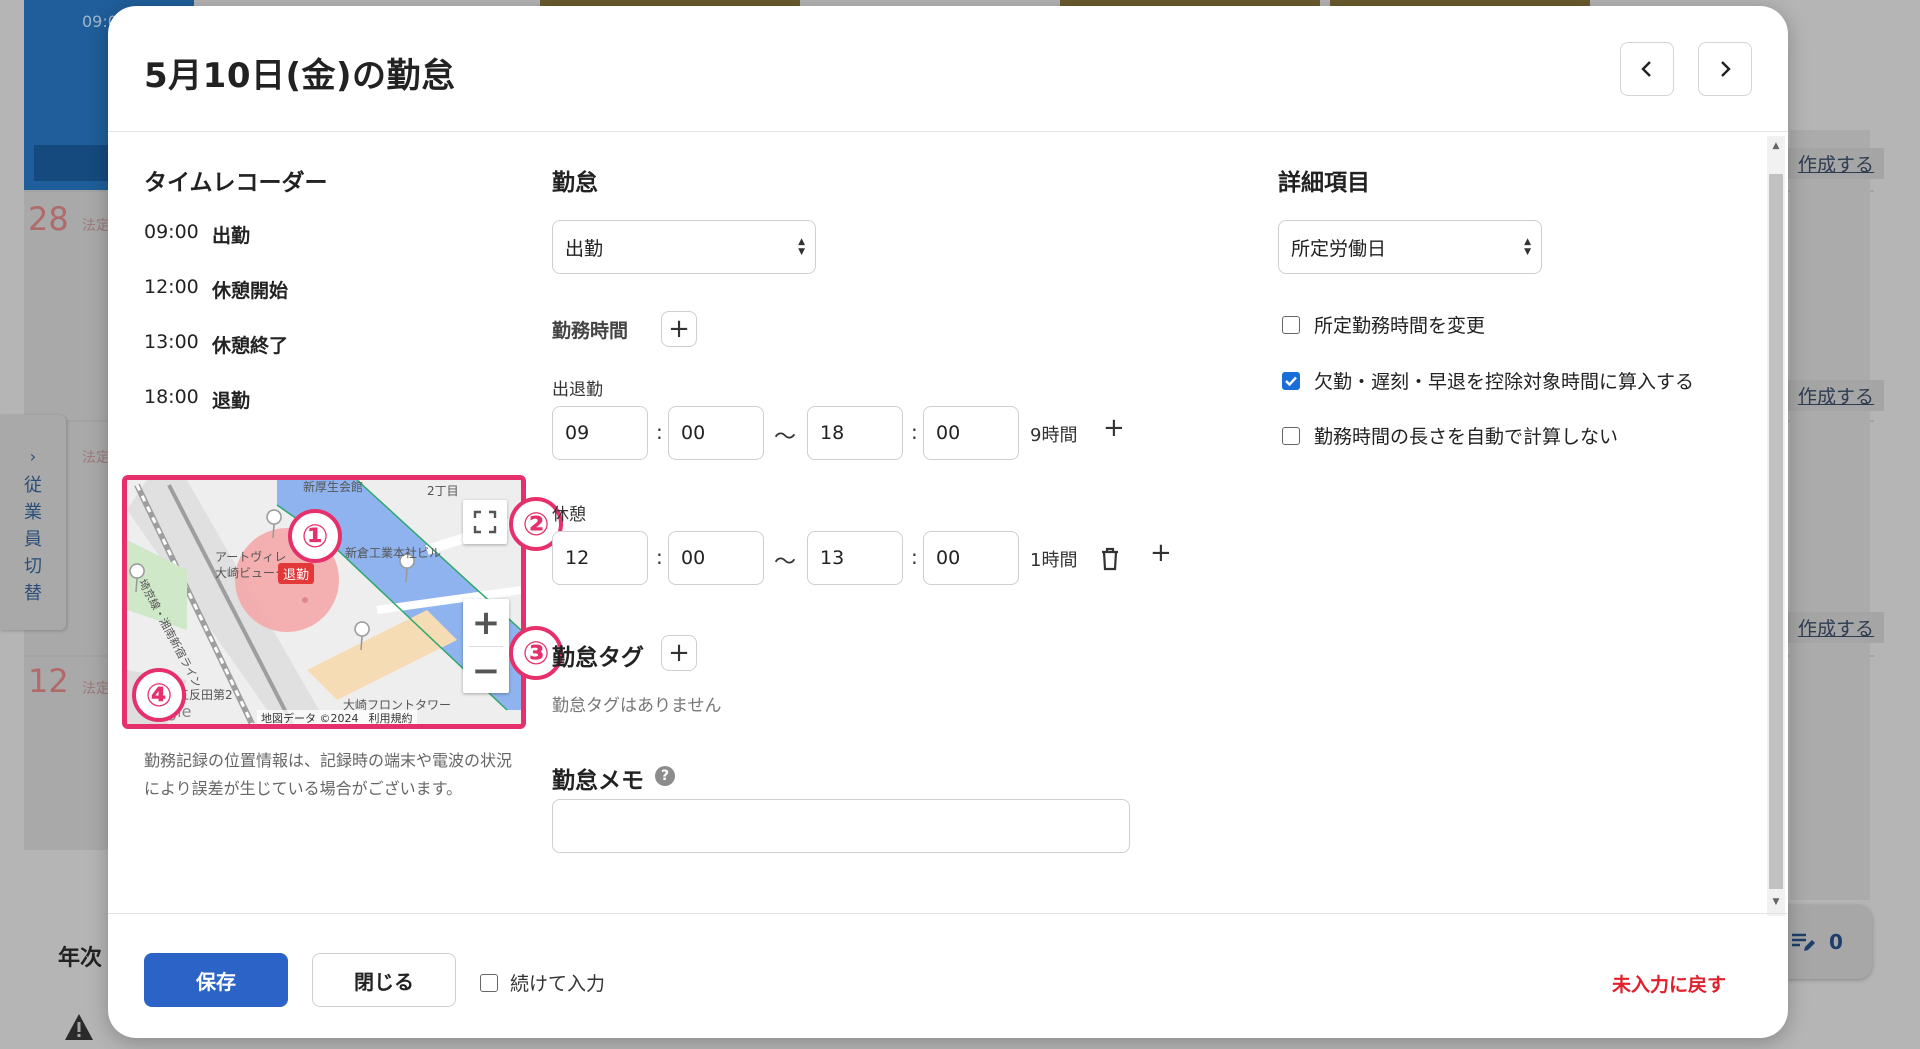 This screenshot has width=1920, height=1049. I want to click on next-day-button, so click(1725, 69).